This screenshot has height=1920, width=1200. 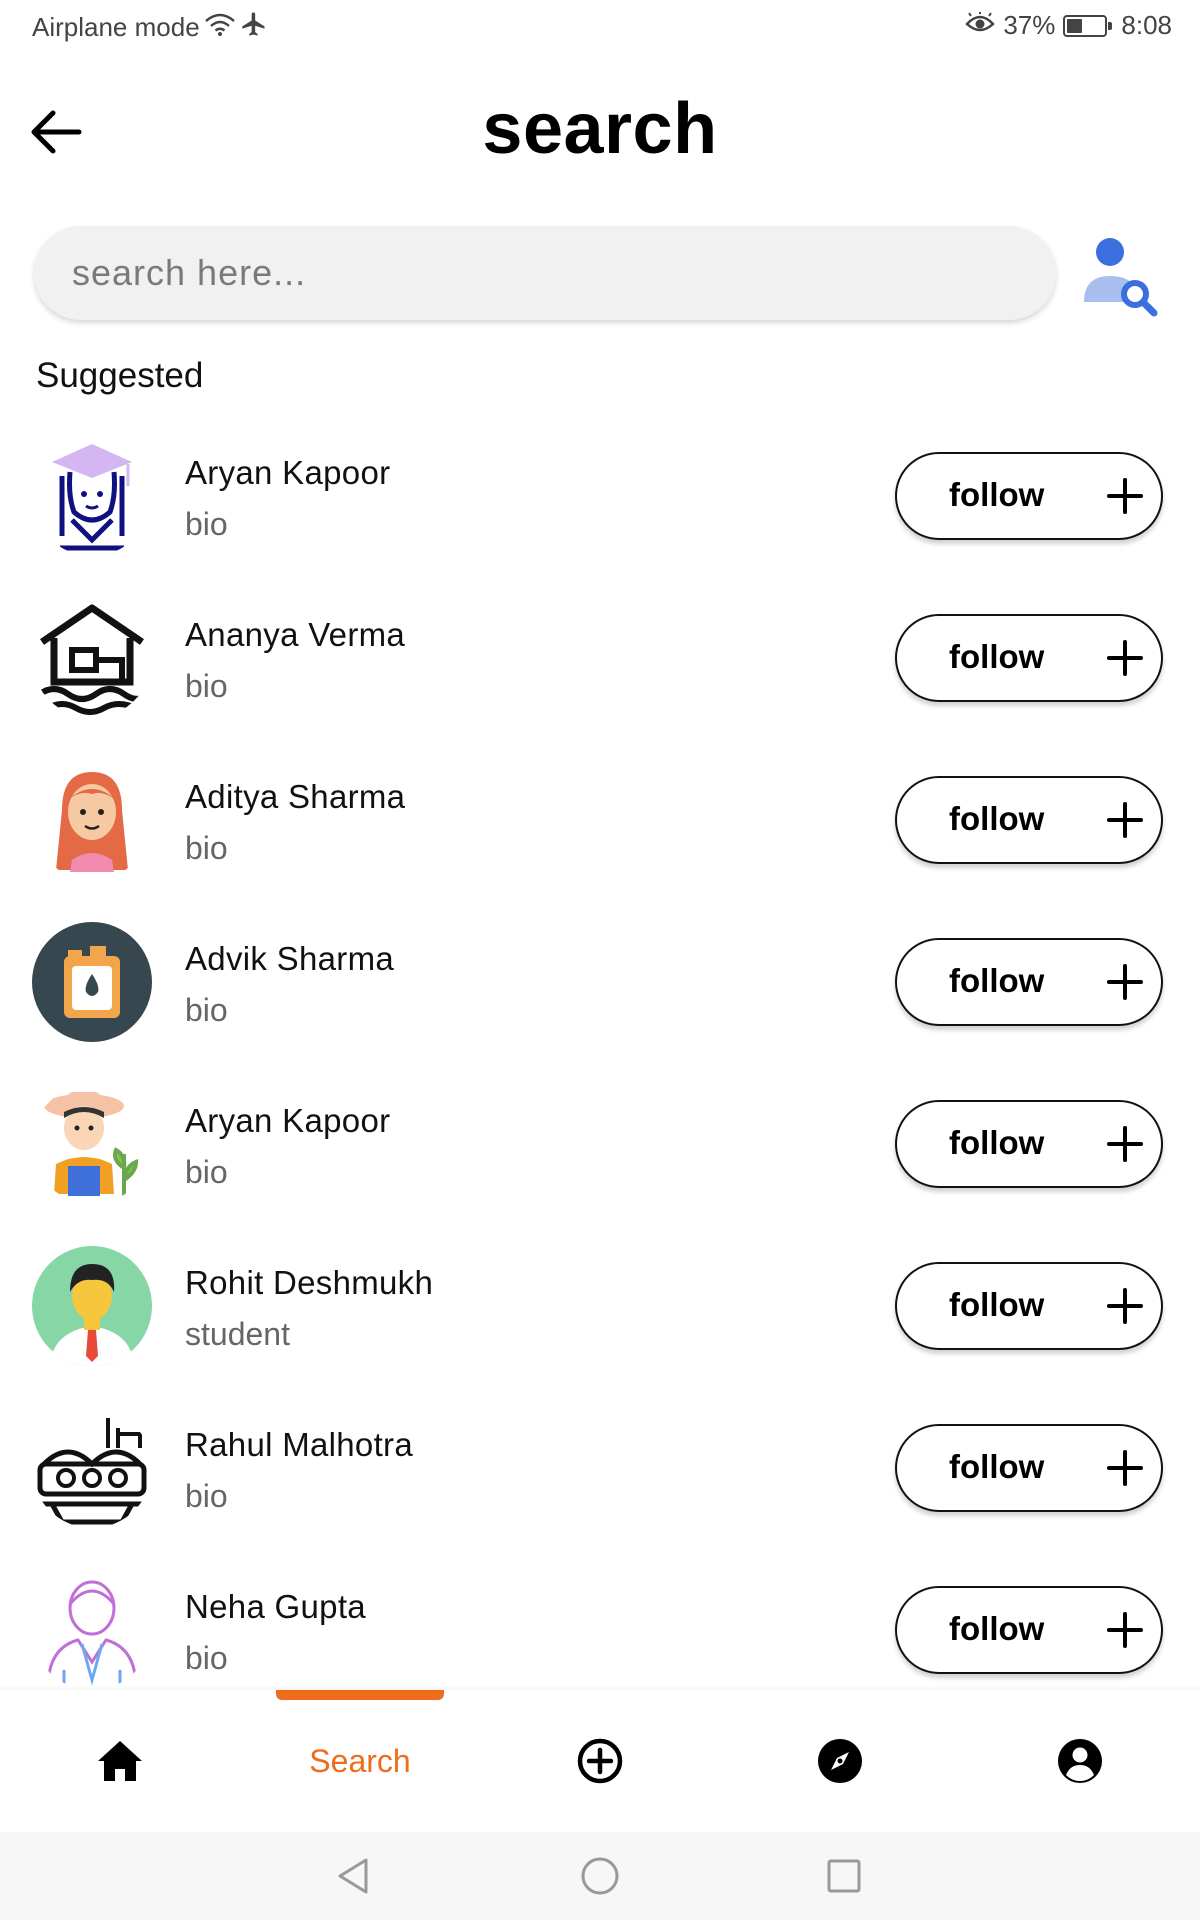 What do you see at coordinates (290, 958) in the screenshot?
I see `user-name: Advik Sharma` at bounding box center [290, 958].